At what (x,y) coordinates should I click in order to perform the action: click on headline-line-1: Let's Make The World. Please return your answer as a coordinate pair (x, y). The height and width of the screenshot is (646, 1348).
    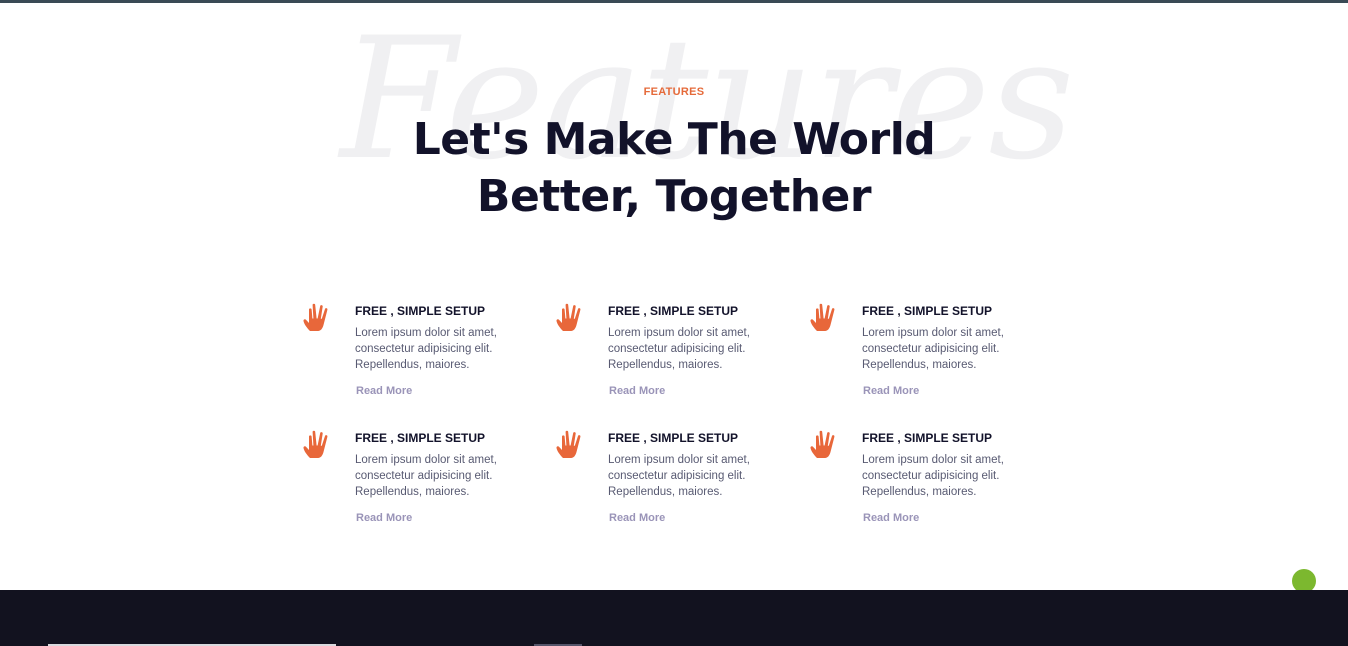
    Looking at the image, I should click on (674, 139).